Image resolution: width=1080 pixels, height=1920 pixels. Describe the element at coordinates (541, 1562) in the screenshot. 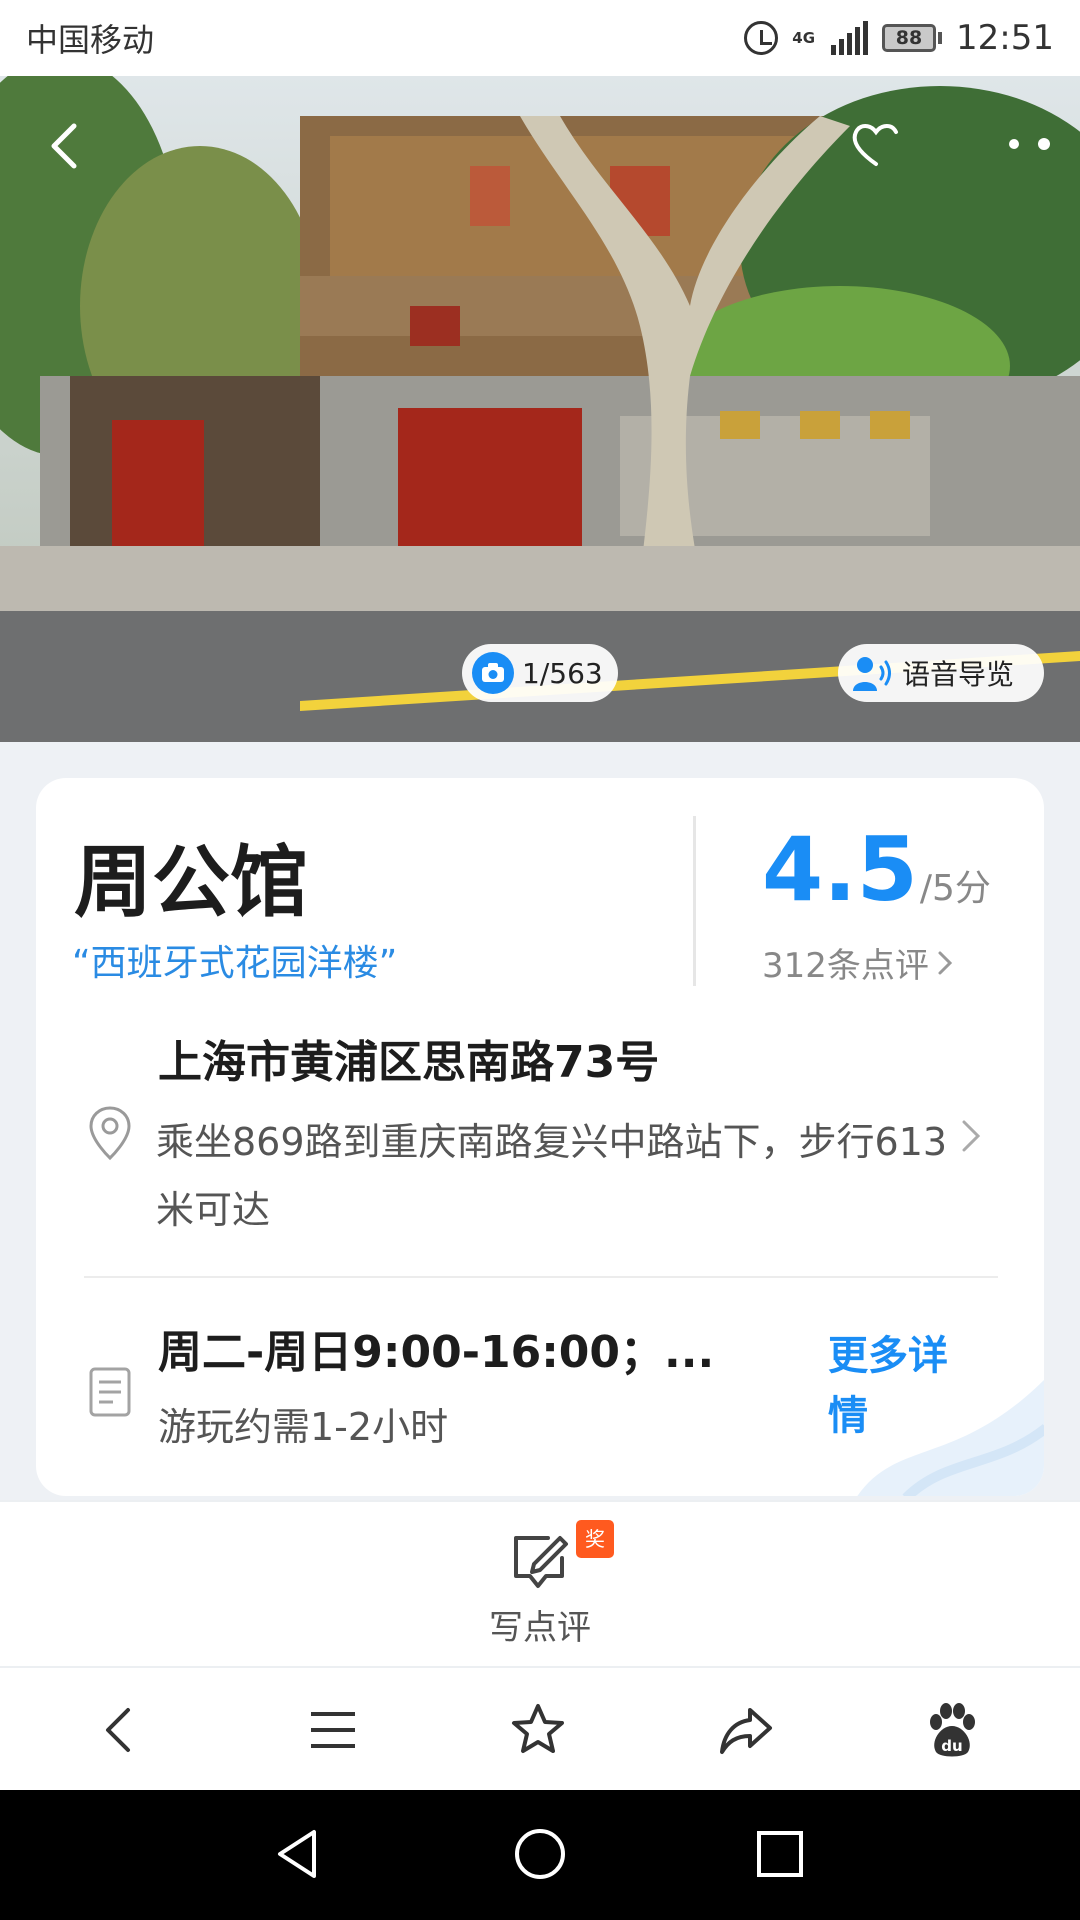

I see `write-review-icon` at that location.